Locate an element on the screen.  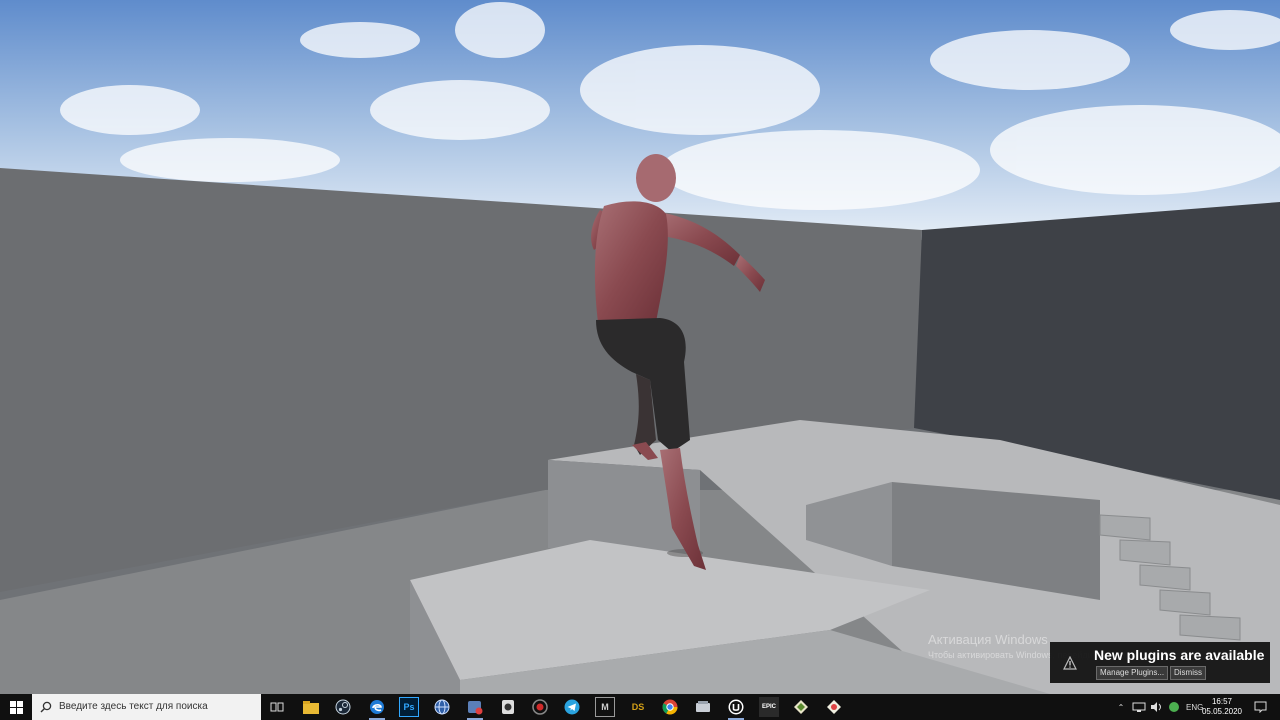
system-tray: ⌃ ENG is located at coordinates (1158, 707).